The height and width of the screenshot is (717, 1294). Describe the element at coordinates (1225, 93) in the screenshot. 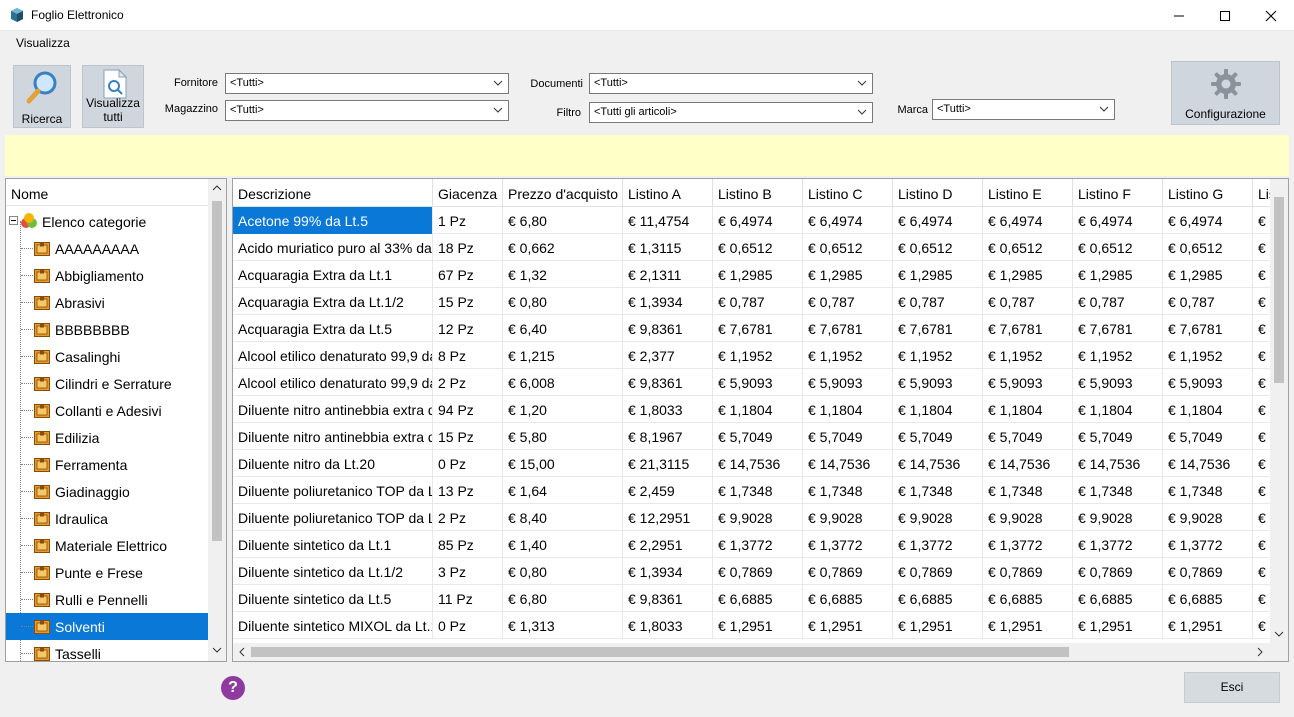

I see `configuration-button: Configurazione` at that location.